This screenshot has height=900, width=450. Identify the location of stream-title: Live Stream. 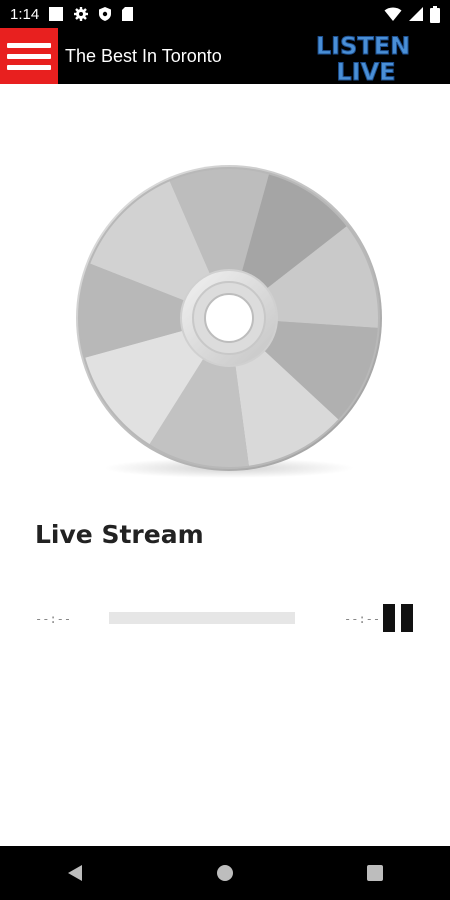
(119, 534).